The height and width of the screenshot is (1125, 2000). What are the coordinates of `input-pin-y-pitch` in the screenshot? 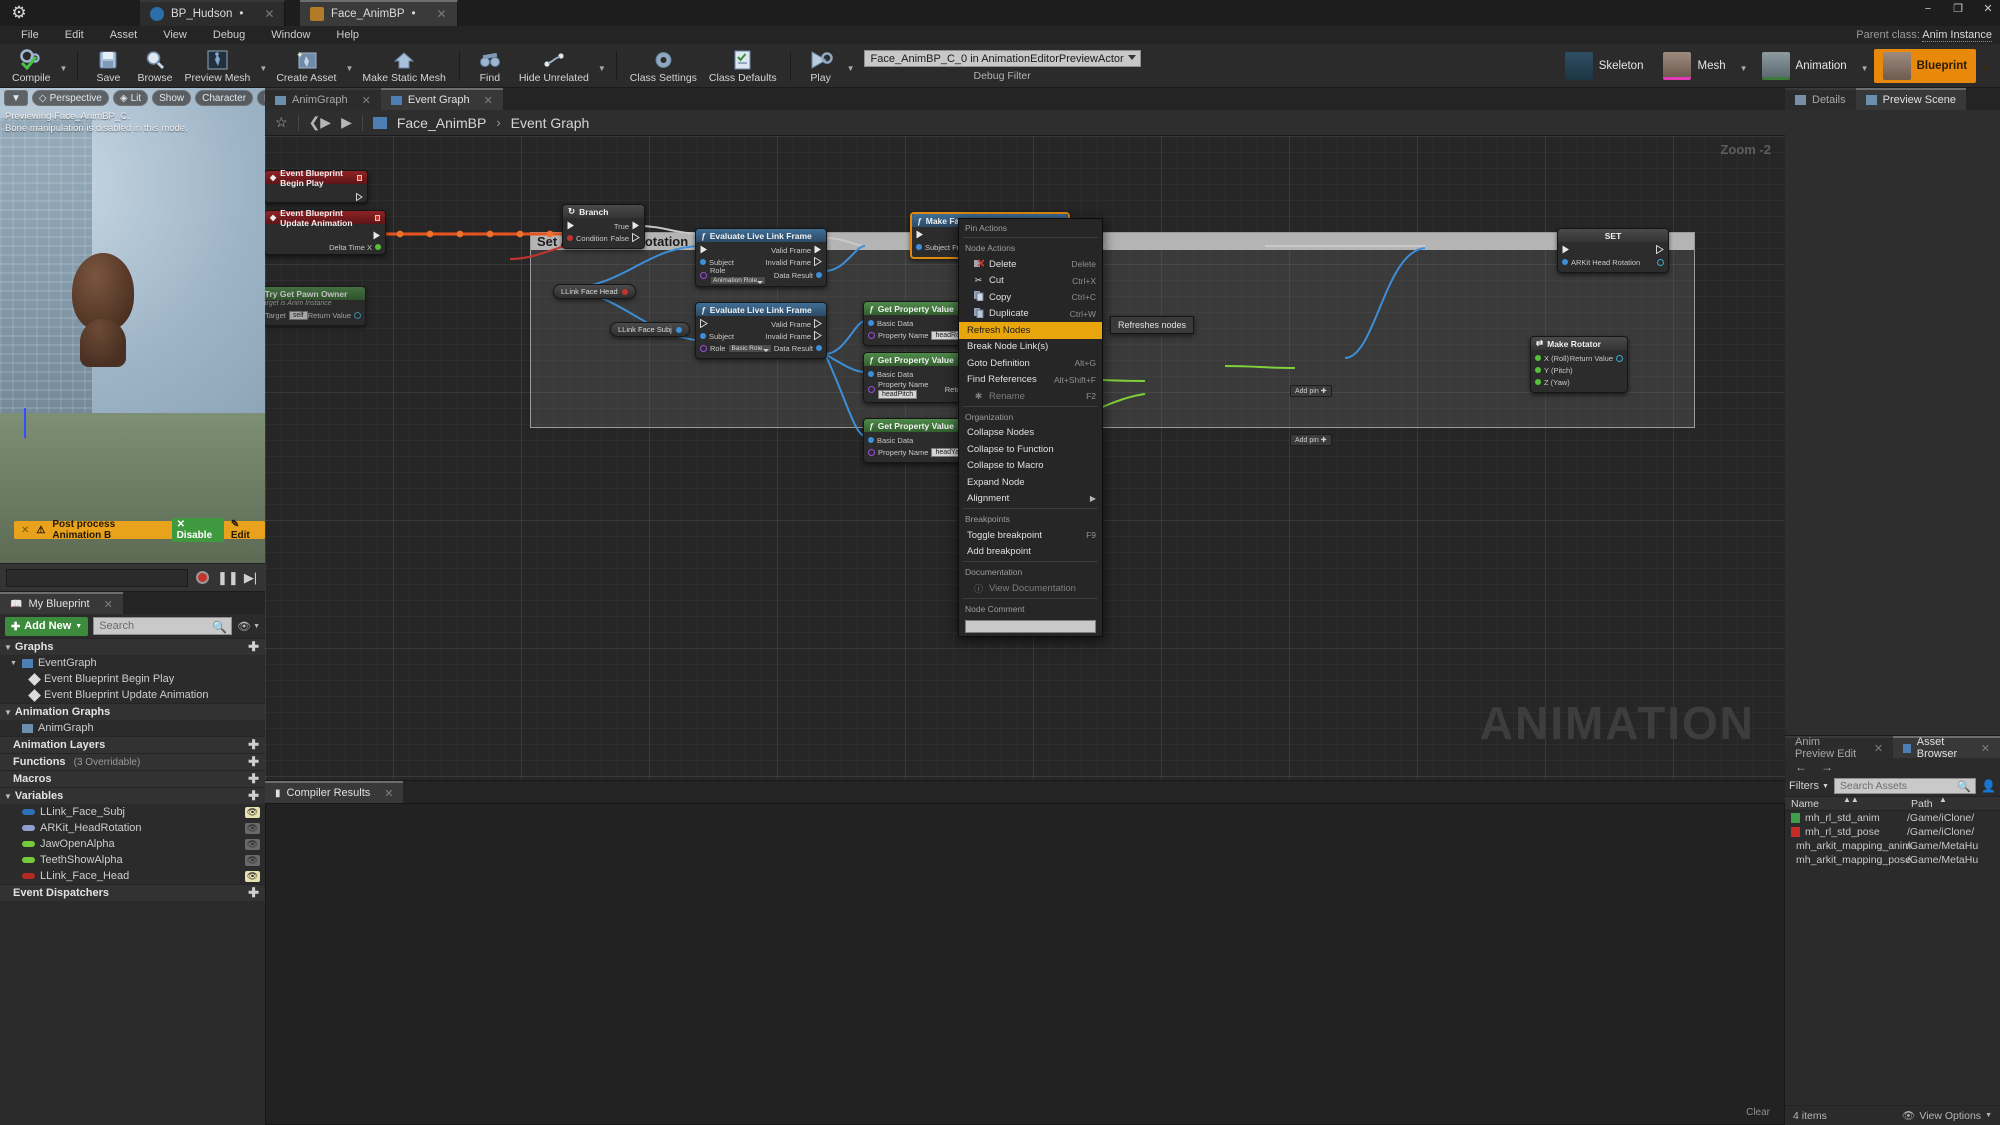 It's located at (1538, 370).